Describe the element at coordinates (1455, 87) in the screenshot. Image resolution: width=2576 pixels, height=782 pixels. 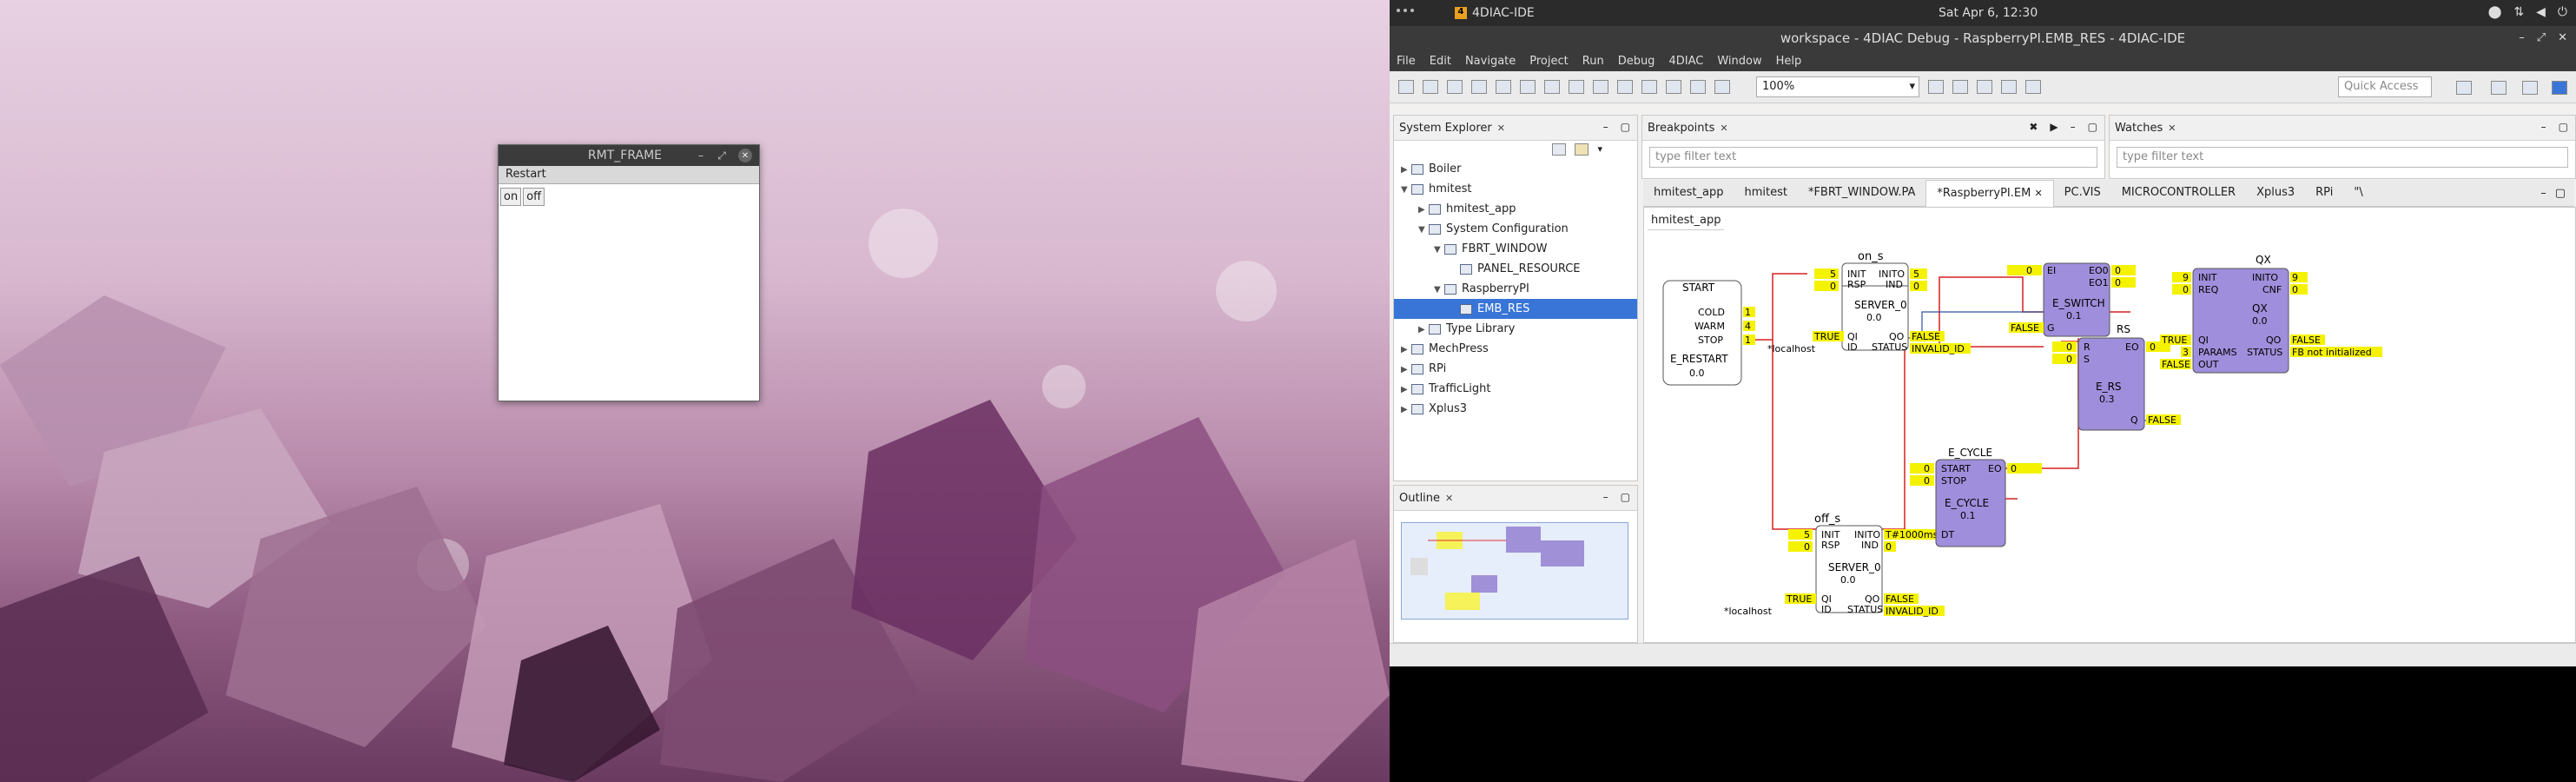
I see `save-all-icon` at that location.